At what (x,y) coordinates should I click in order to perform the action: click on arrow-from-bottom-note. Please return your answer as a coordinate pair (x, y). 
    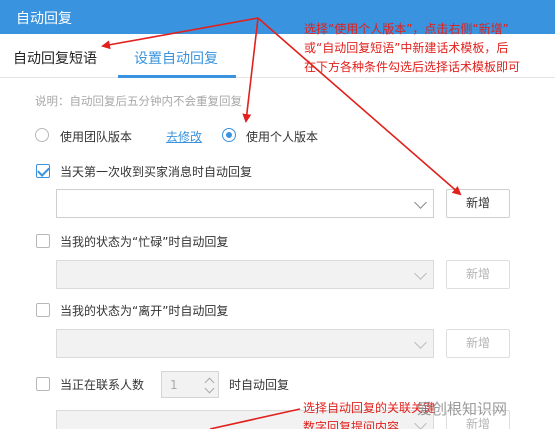
    Looking at the image, I should click on (255, 418).